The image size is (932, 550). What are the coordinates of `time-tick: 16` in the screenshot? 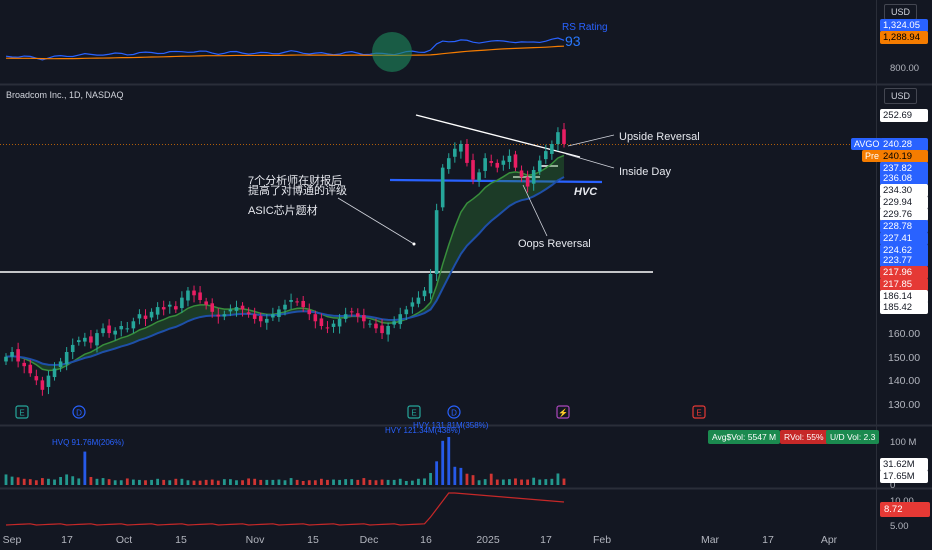 It's located at (426, 540).